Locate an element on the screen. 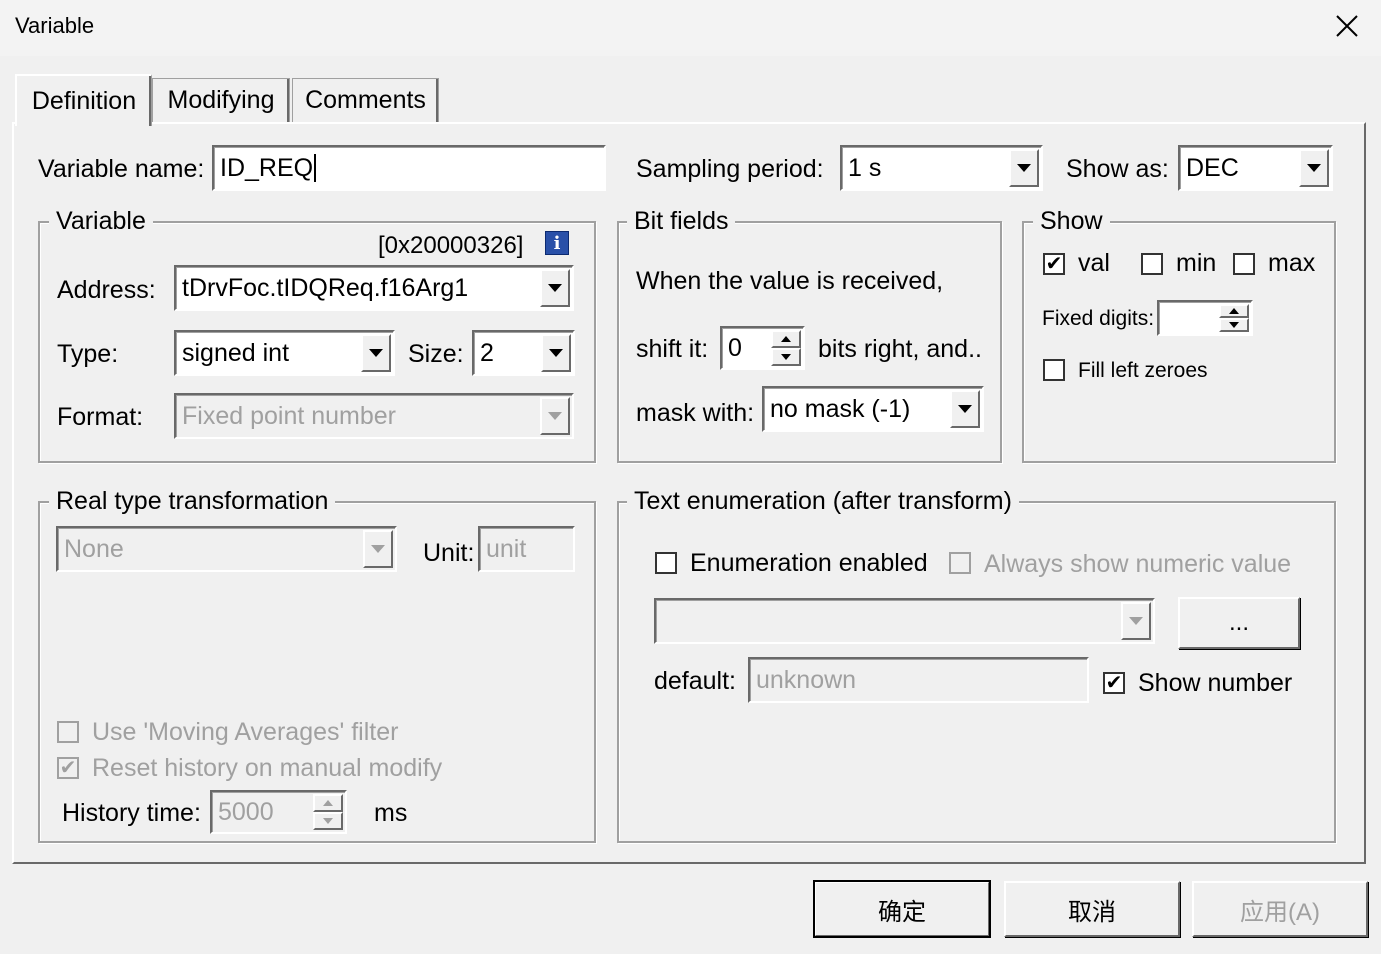  bit-fields-title: Bit fields is located at coordinates (681, 221).